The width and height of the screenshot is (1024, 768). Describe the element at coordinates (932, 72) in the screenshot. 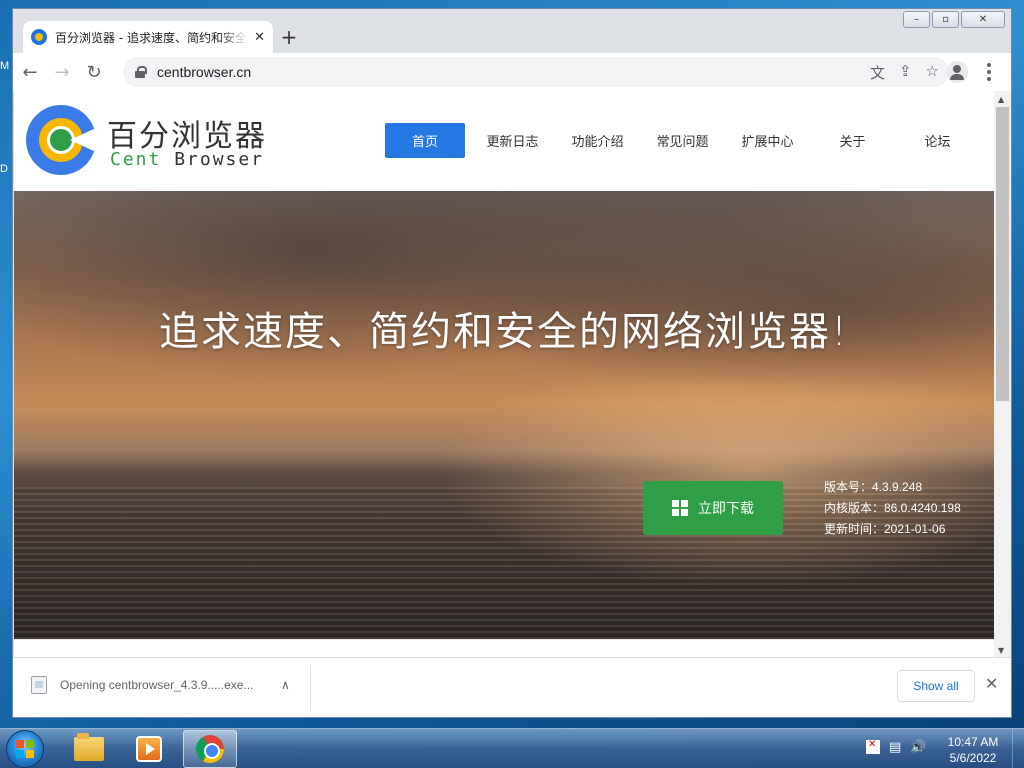

I see `bookmark-star-icon: ☆` at that location.